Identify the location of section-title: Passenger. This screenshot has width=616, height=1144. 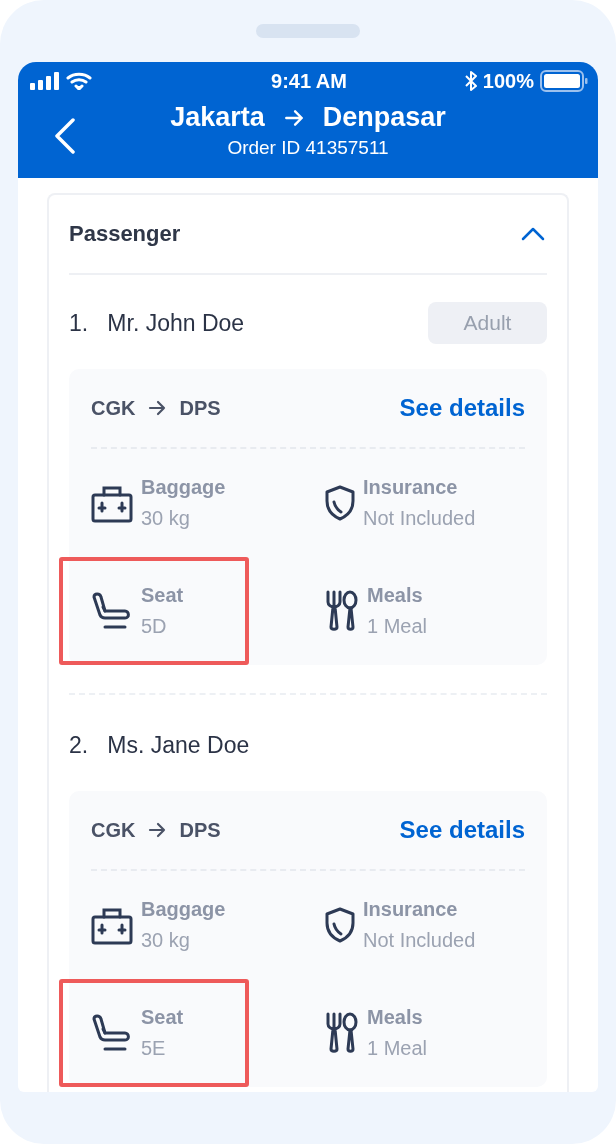
(125, 234).